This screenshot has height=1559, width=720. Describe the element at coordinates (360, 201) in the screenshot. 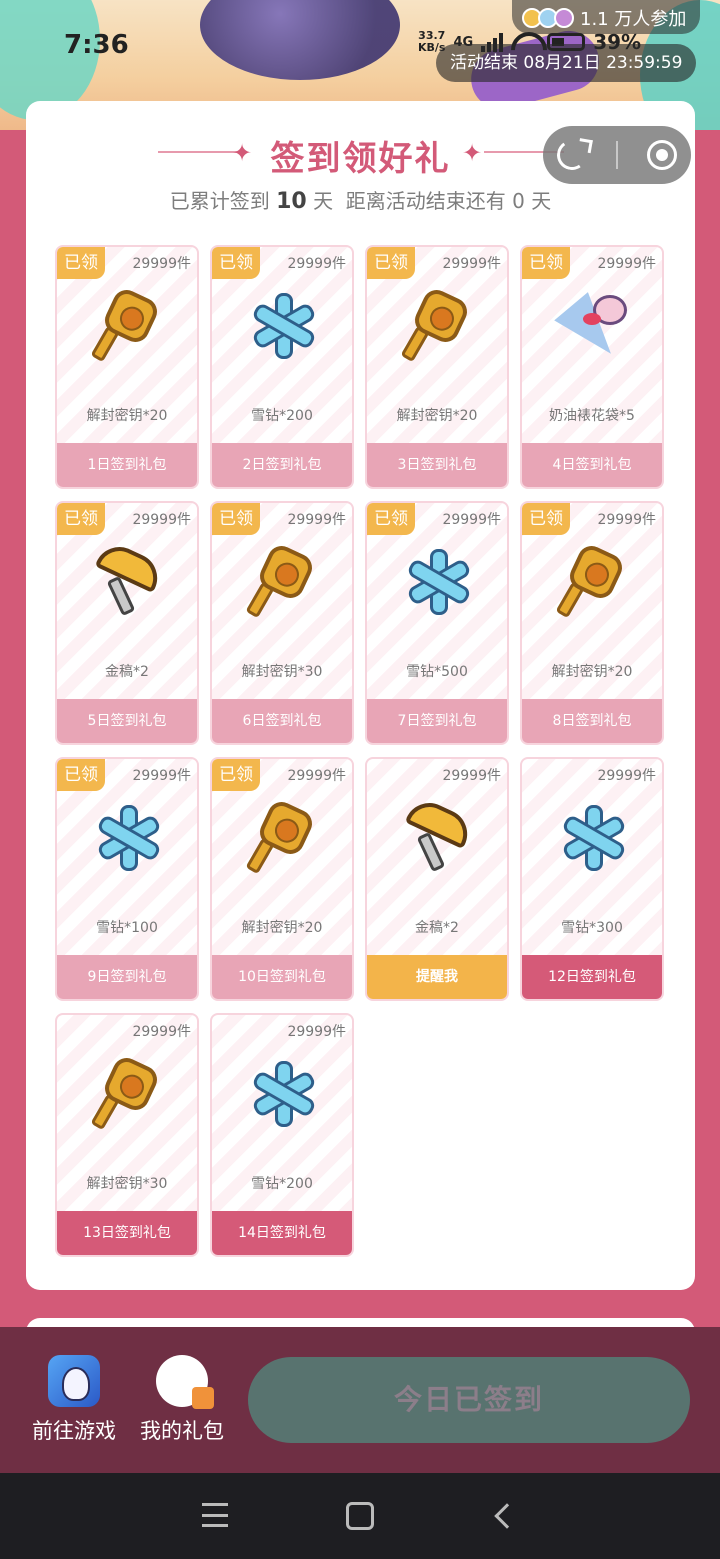

I see `signin-progress-text: 已累计签到 10 天 距离活动结束还有 0 天` at that location.